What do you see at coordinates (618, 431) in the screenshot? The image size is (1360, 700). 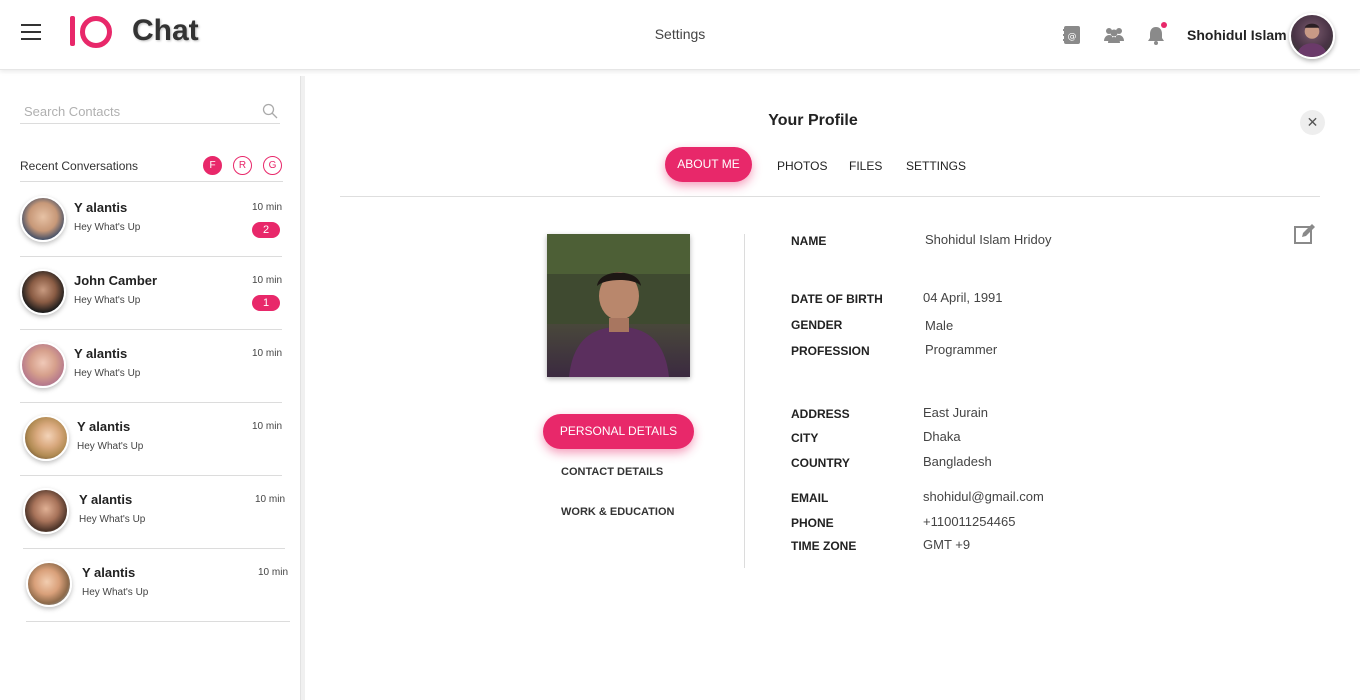 I see `personal-details-button: PERSONAL DETAILS` at bounding box center [618, 431].